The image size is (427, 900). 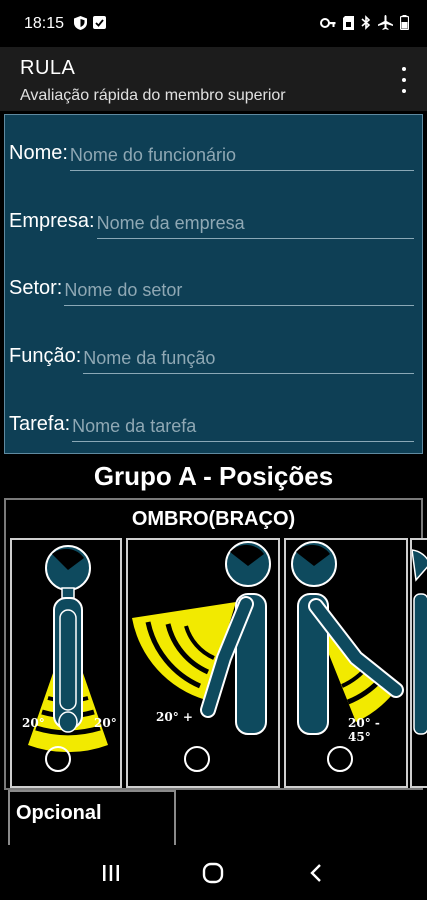 What do you see at coordinates (36, 288) in the screenshot?
I see `setor-label: Setor:` at bounding box center [36, 288].